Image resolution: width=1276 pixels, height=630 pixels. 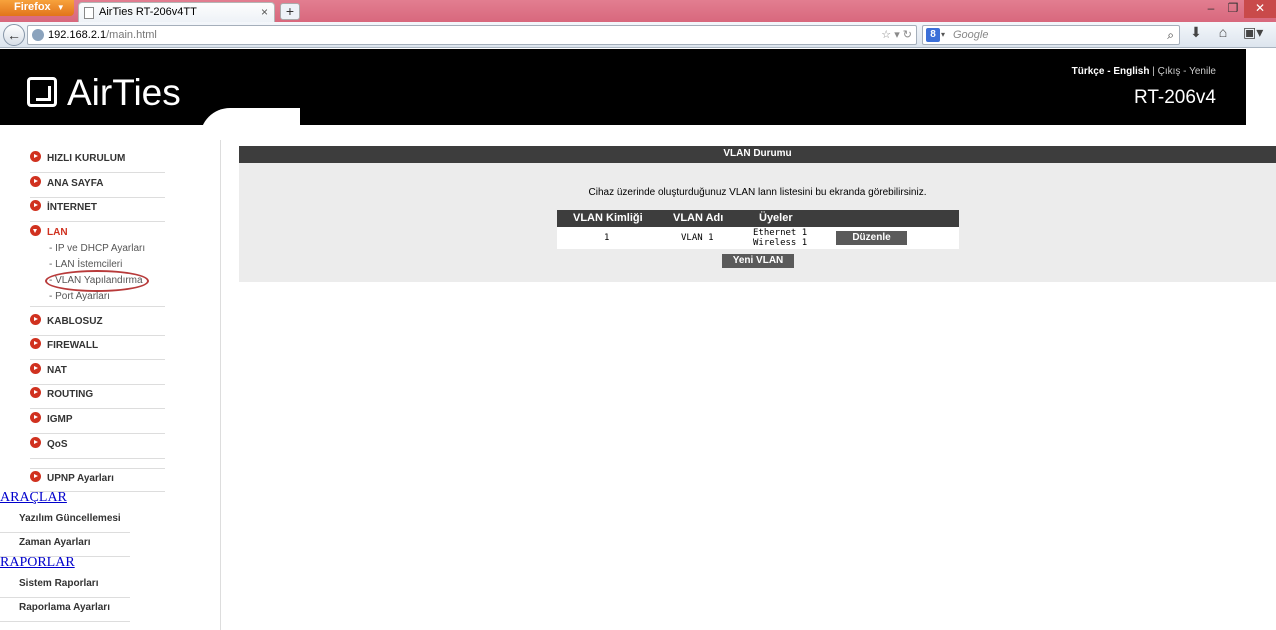 What do you see at coordinates (97, 447) in the screenshot?
I see `sidebar-item-qos: QoS` at bounding box center [97, 447].